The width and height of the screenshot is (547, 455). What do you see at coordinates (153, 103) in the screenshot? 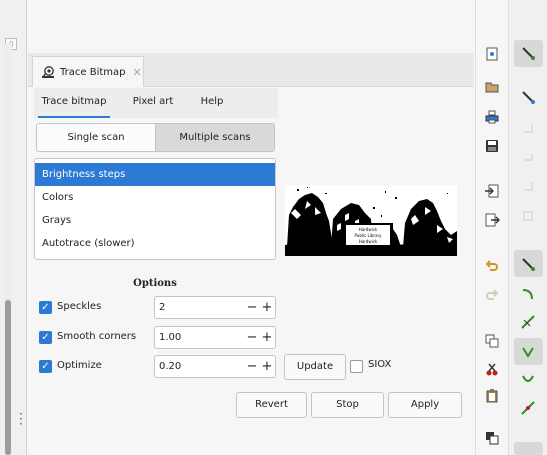
I see `subtab-pixel-art: Pixel art` at bounding box center [153, 103].